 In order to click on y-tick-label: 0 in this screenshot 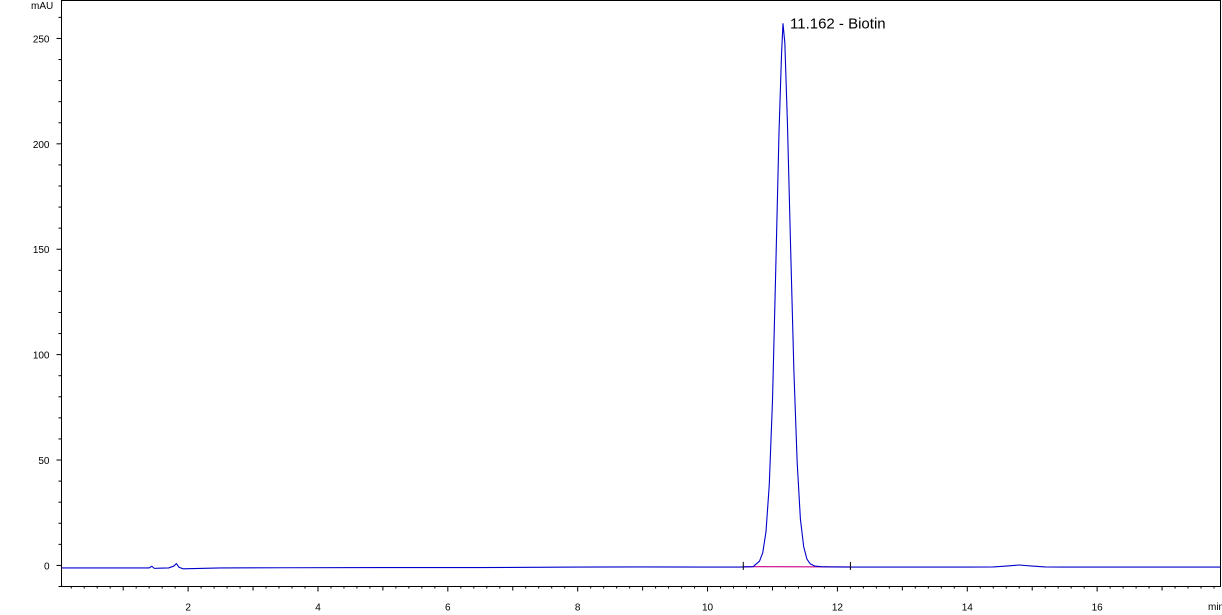, I will do `click(47, 566)`.